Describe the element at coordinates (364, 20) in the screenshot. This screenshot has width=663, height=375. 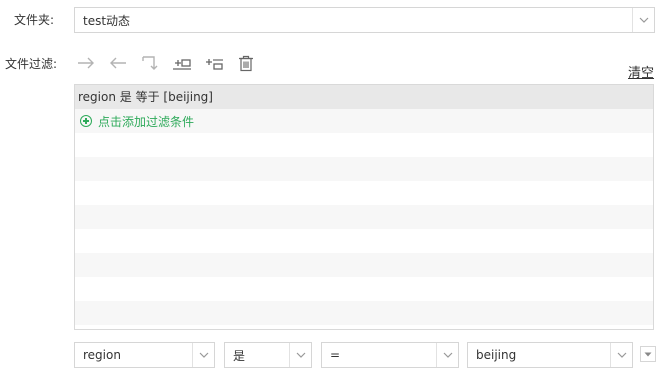
I see `folder-select: test动态` at that location.